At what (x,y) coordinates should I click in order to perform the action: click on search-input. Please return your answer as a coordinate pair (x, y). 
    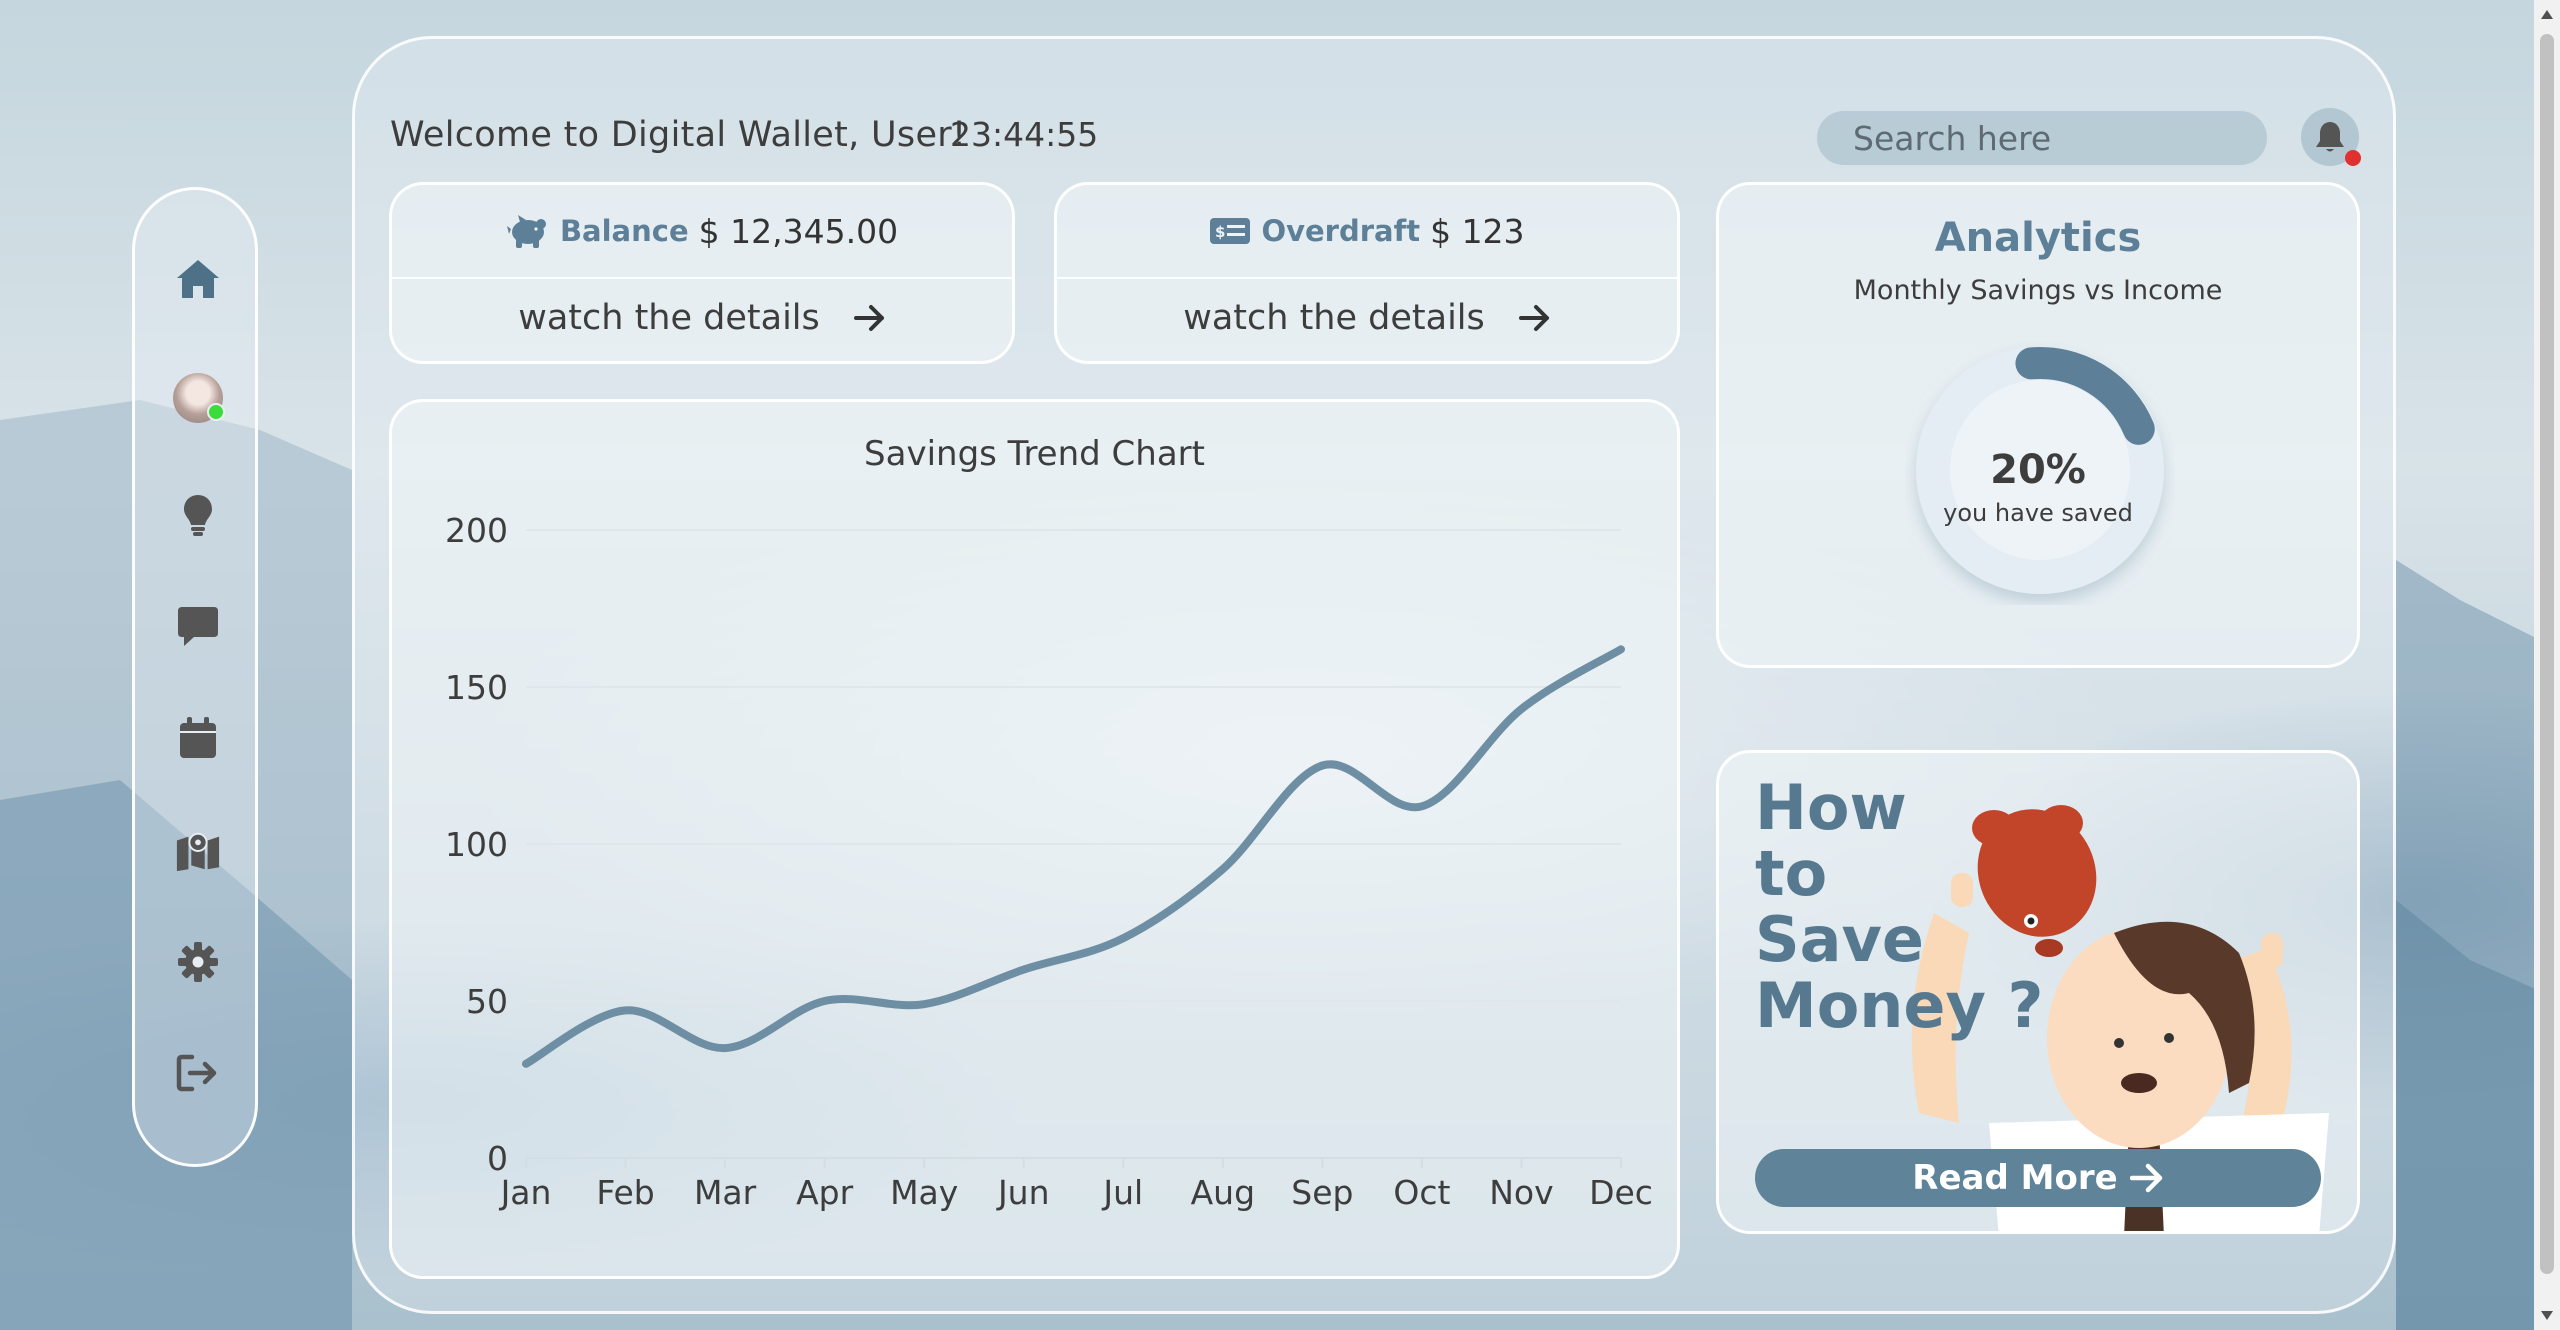
    Looking at the image, I should click on (2042, 138).